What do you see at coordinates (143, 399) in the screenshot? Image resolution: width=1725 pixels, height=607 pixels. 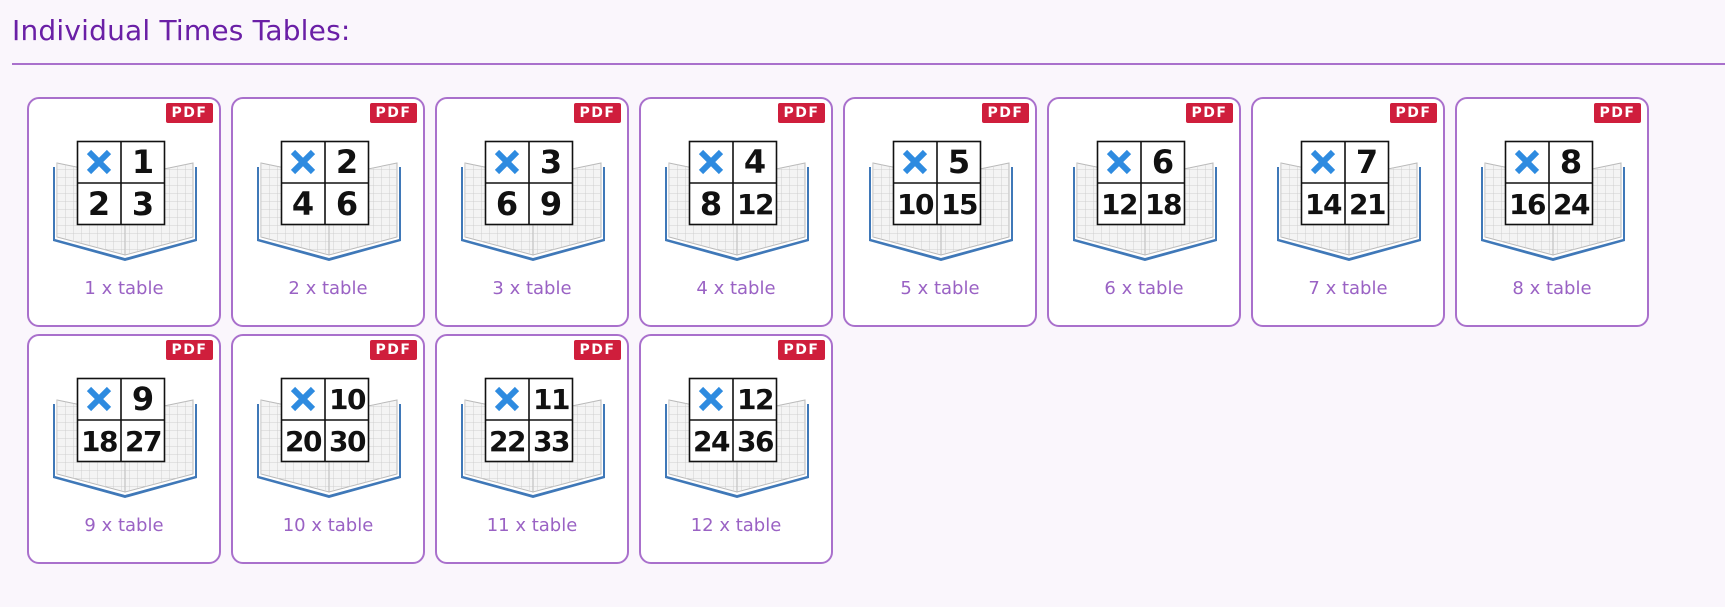 I see `multiplier-value: 9` at bounding box center [143, 399].